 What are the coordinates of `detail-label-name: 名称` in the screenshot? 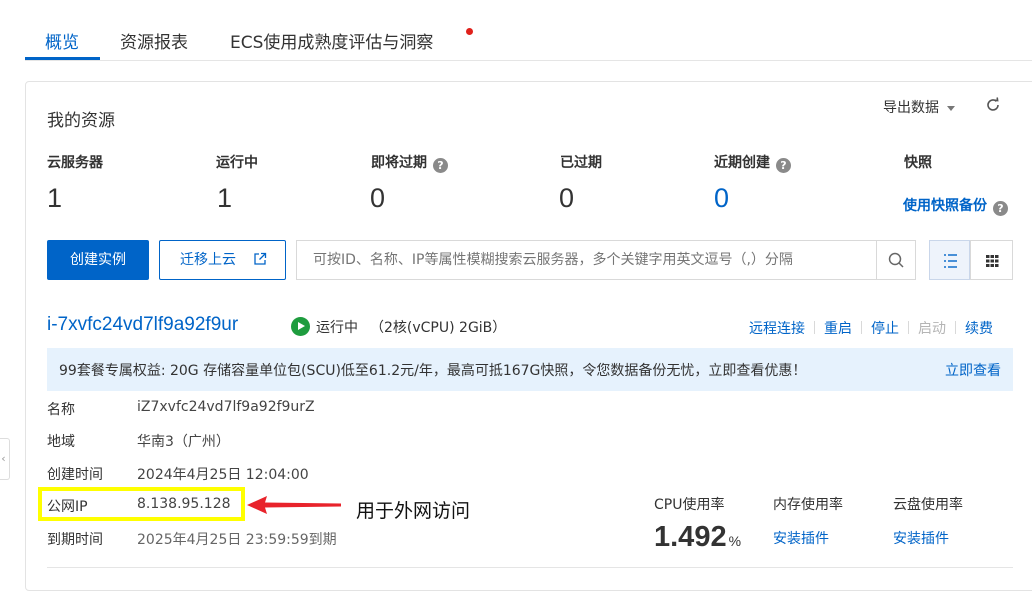 It's located at (61, 410).